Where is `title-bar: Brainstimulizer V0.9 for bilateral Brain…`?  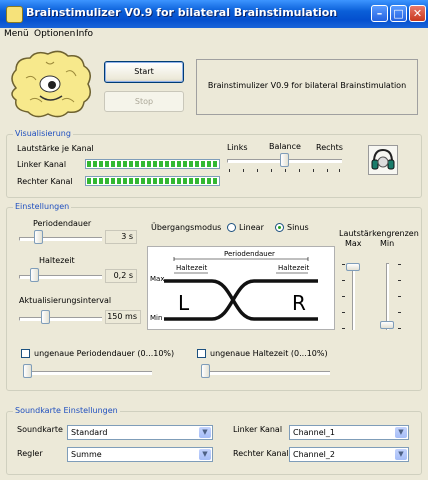 title-bar: Brainstimulizer V0.9 for bilateral Brain… is located at coordinates (214, 14).